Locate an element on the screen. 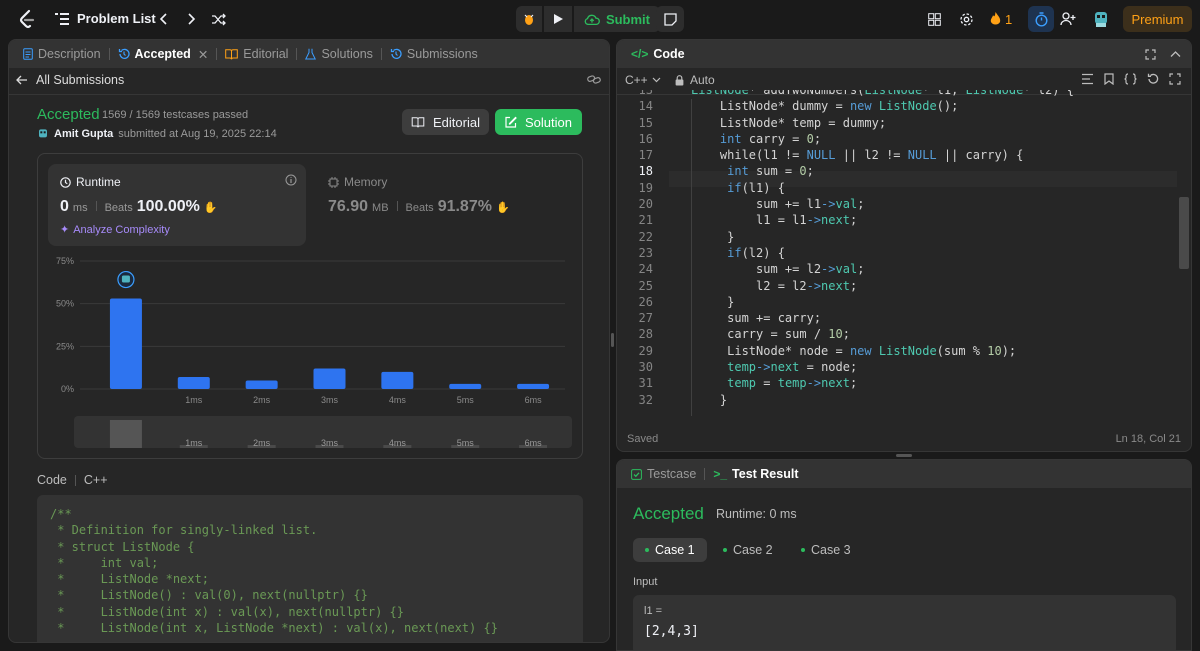 Image resolution: width=1200 pixels, height=651 pixels. book-icon is located at coordinates (418, 121).